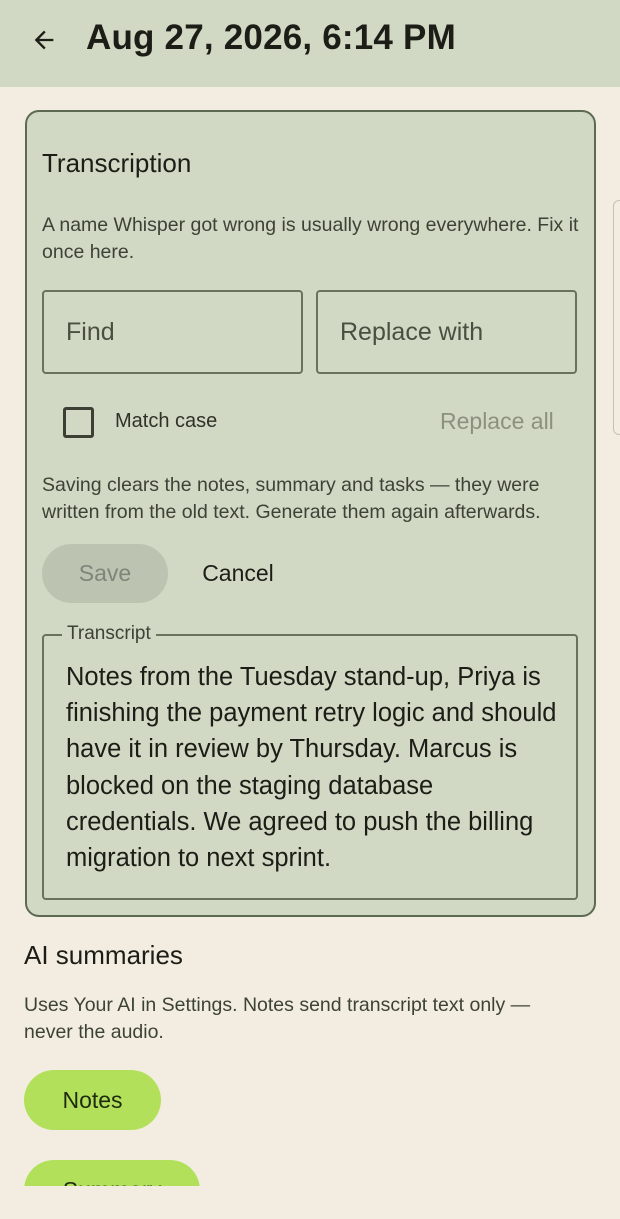 Image resolution: width=620 pixels, height=1219 pixels. I want to click on notes-button: Notes, so click(92, 1100).